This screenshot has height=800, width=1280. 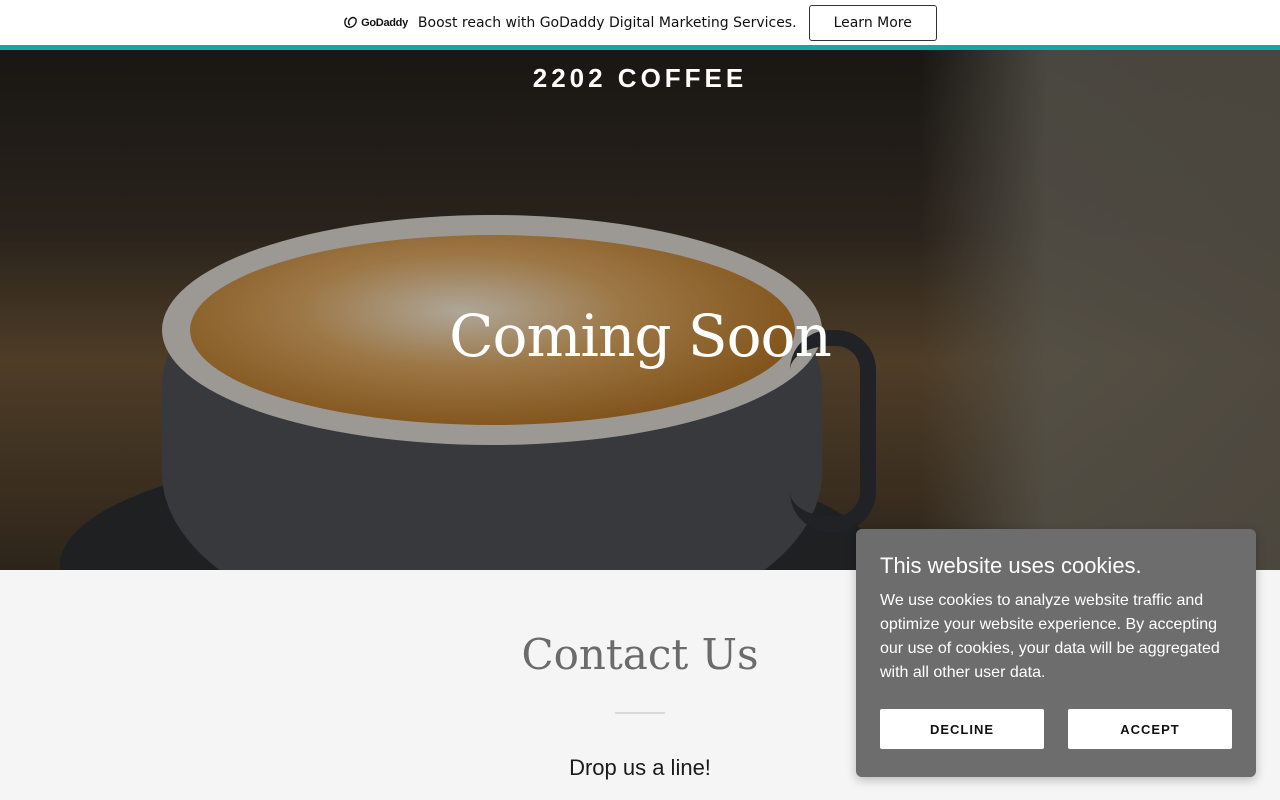 What do you see at coordinates (640, 336) in the screenshot?
I see `hero-title: Coming Soon` at bounding box center [640, 336].